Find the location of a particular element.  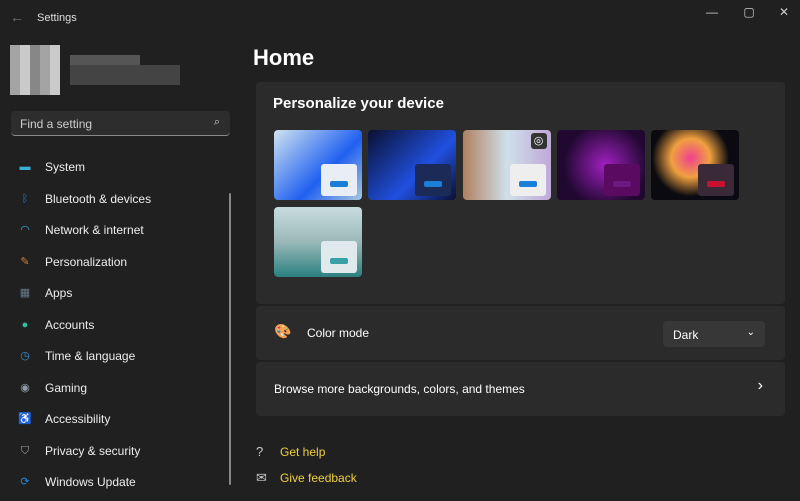

theme-thumbnail: ◎ is located at coordinates (506, 165).